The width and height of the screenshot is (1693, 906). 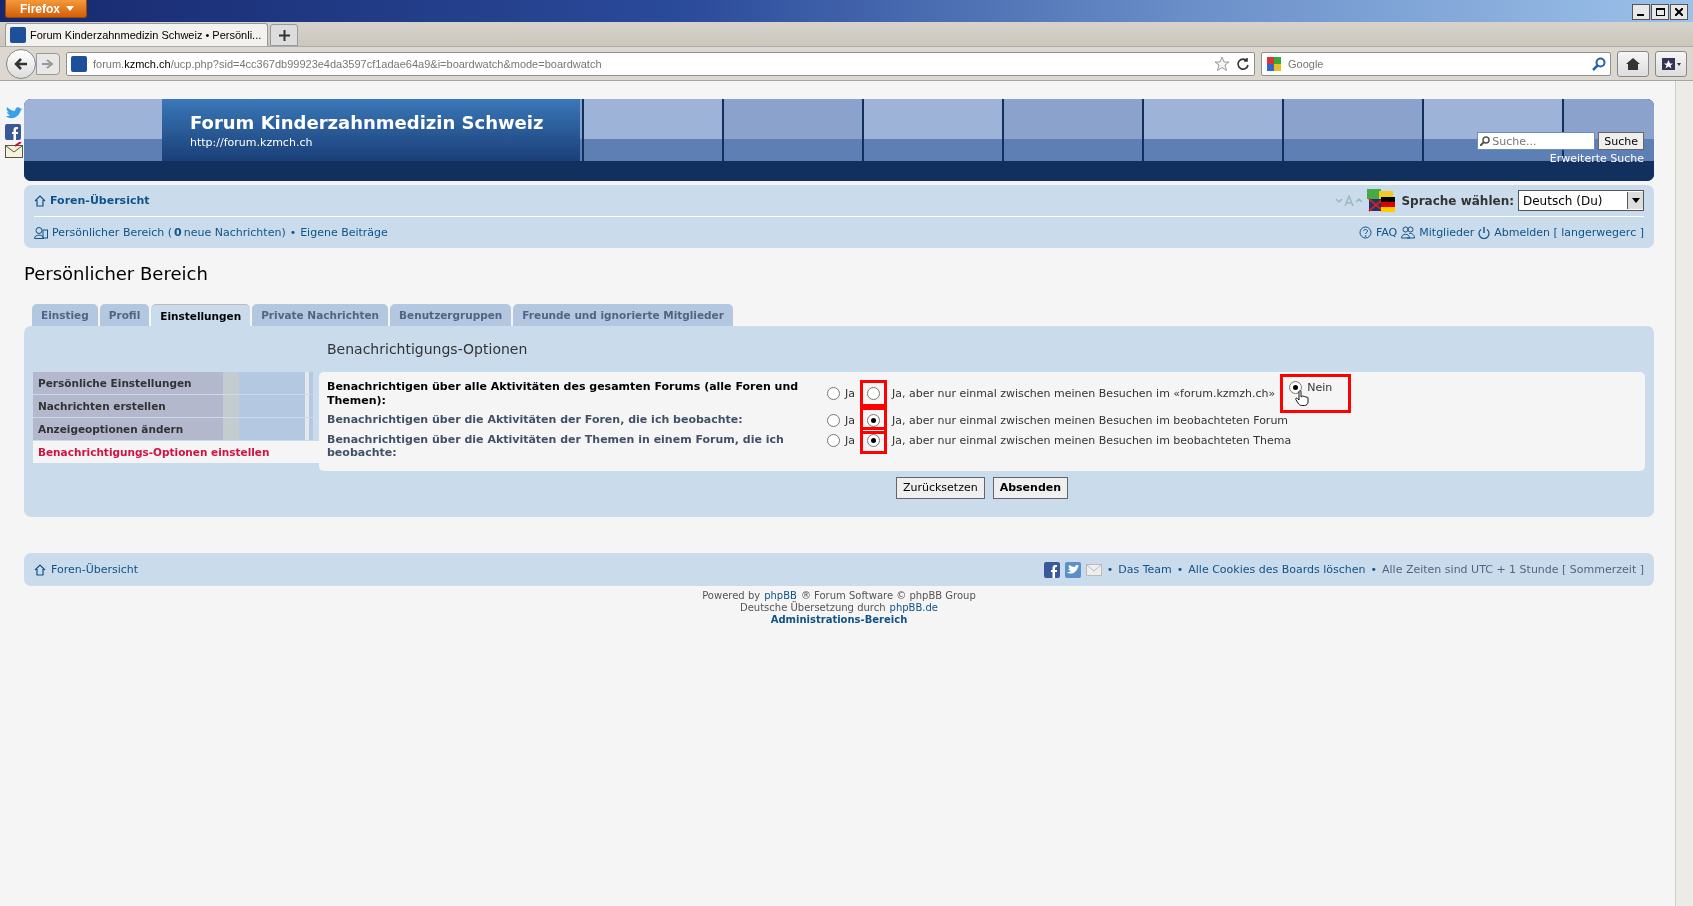 I want to click on members-link: Mitglieder, so click(x=1447, y=232).